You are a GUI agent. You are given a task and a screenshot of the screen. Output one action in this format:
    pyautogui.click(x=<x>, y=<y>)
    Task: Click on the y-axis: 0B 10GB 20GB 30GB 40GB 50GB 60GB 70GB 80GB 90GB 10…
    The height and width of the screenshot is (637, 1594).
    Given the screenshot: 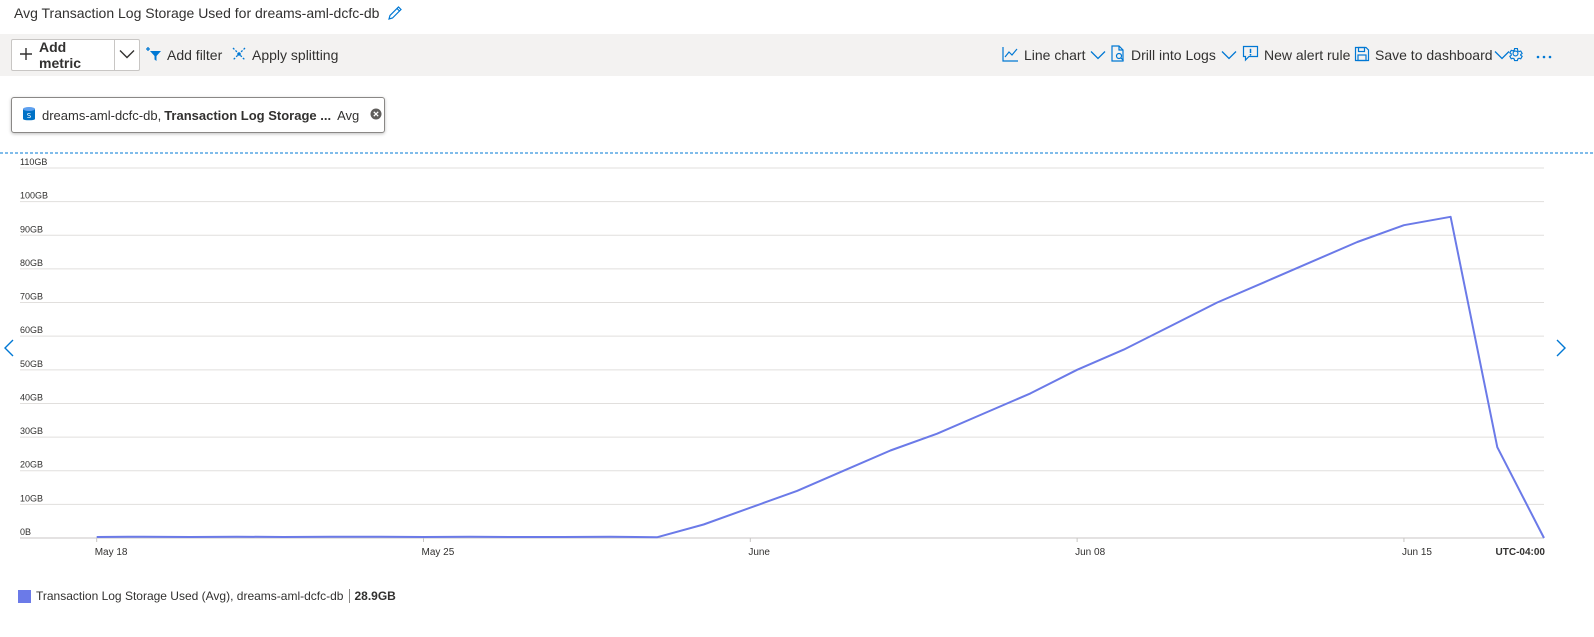 What is the action you would take?
    pyautogui.click(x=34, y=347)
    